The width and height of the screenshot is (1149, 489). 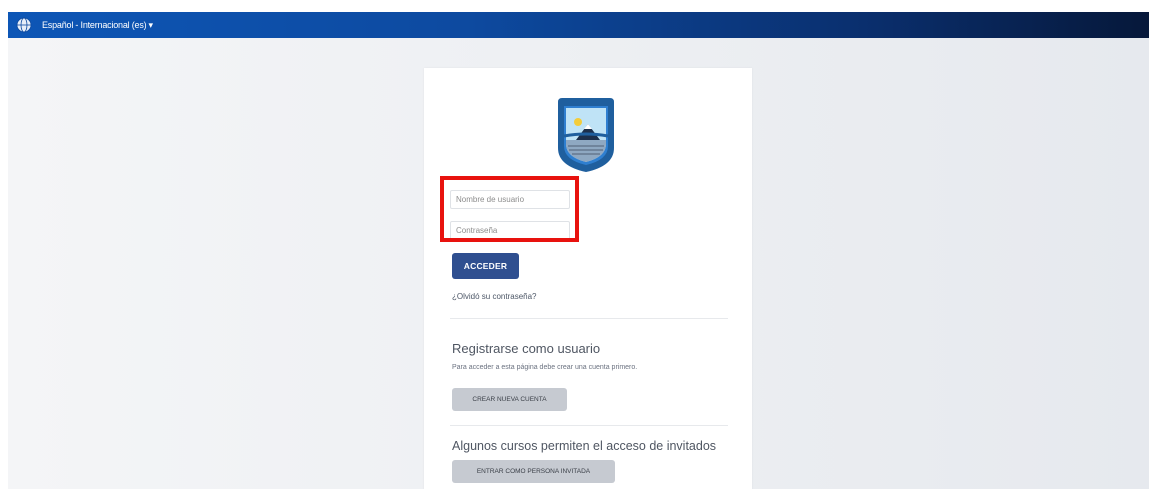 What do you see at coordinates (94, 25) in the screenshot?
I see `language-label: Español - Internacional (es)` at bounding box center [94, 25].